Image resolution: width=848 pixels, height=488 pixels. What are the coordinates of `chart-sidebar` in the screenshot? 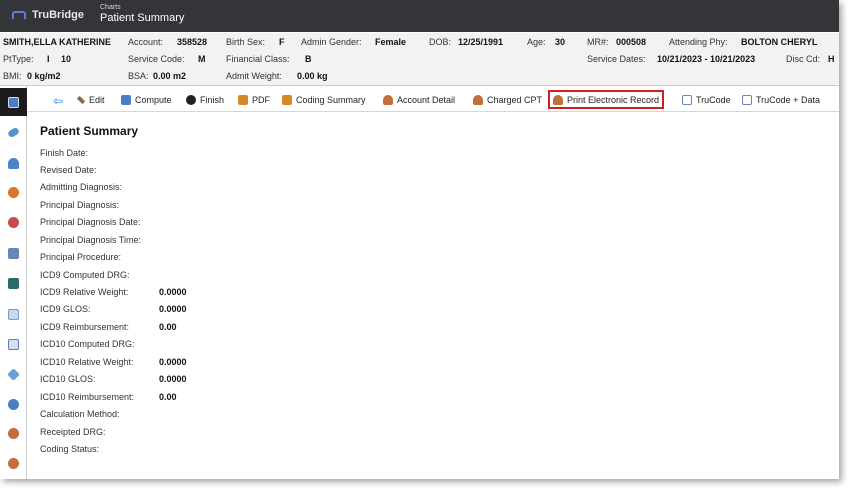 It's located at (13, 282).